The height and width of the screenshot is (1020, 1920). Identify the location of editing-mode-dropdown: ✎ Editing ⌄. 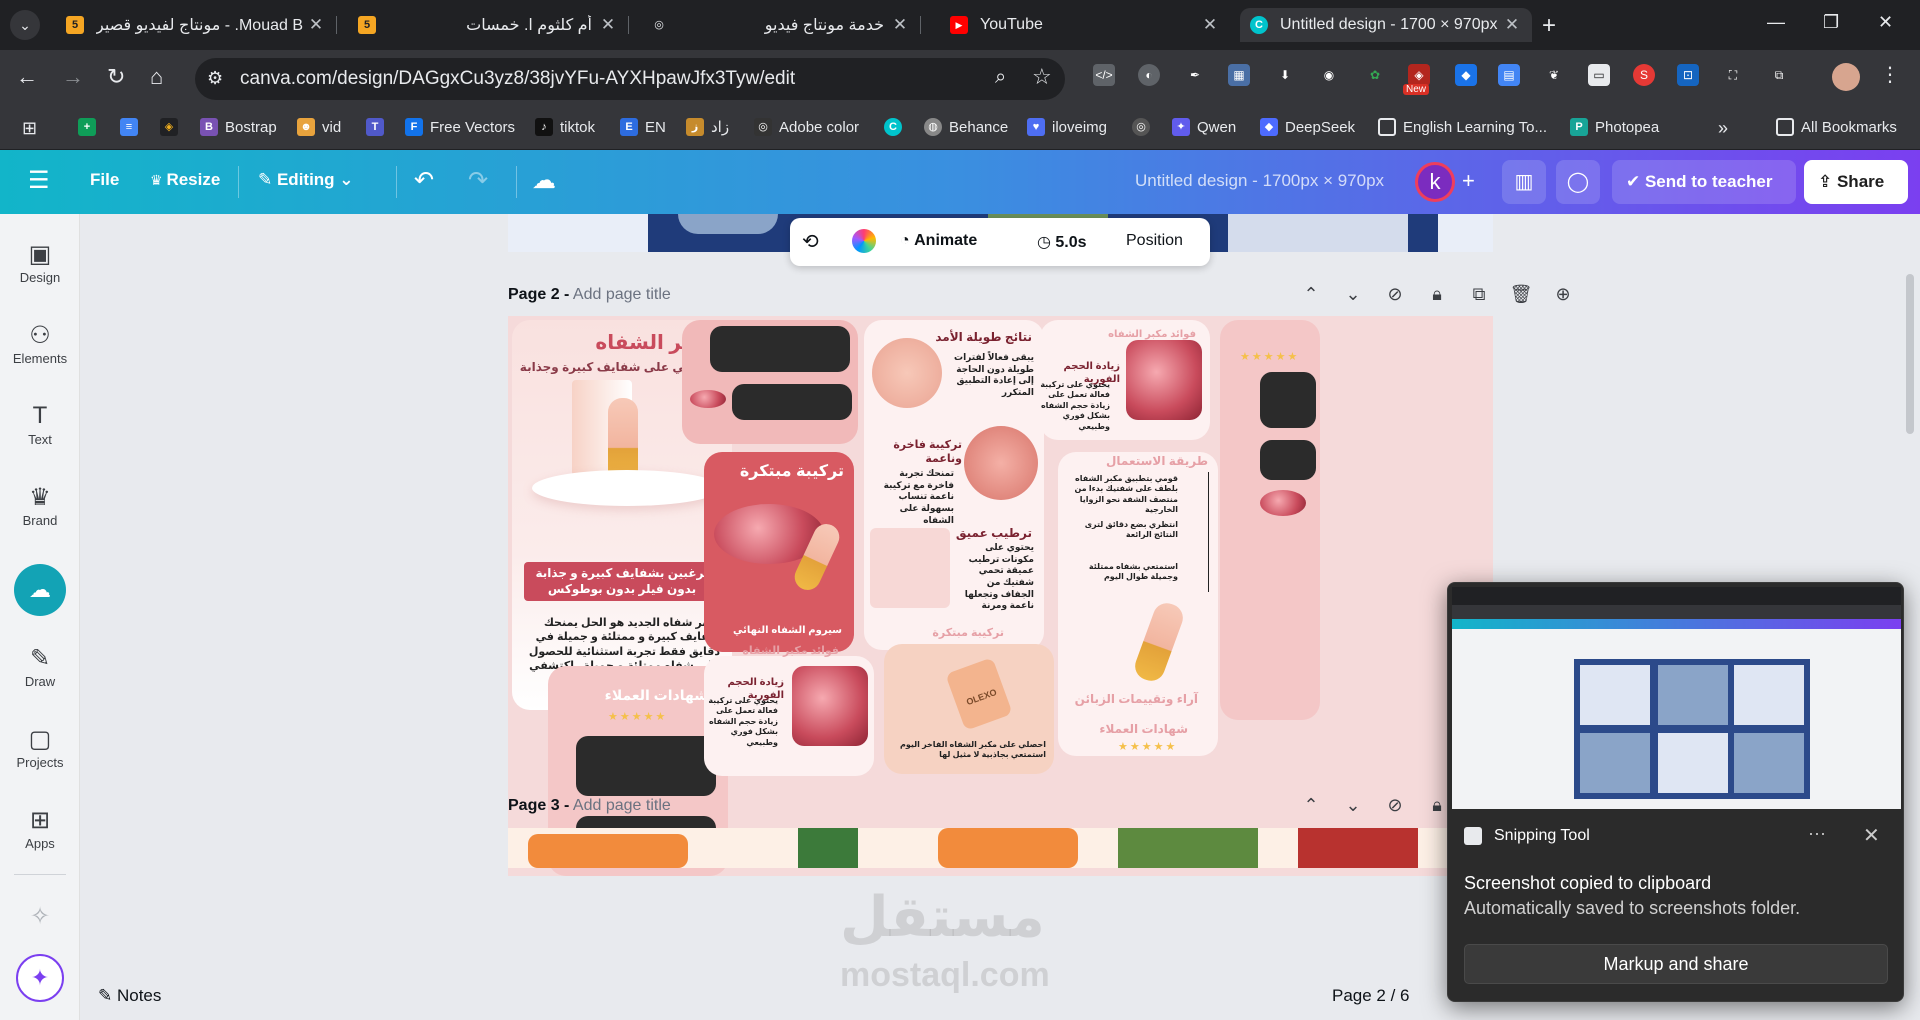
(306, 180).